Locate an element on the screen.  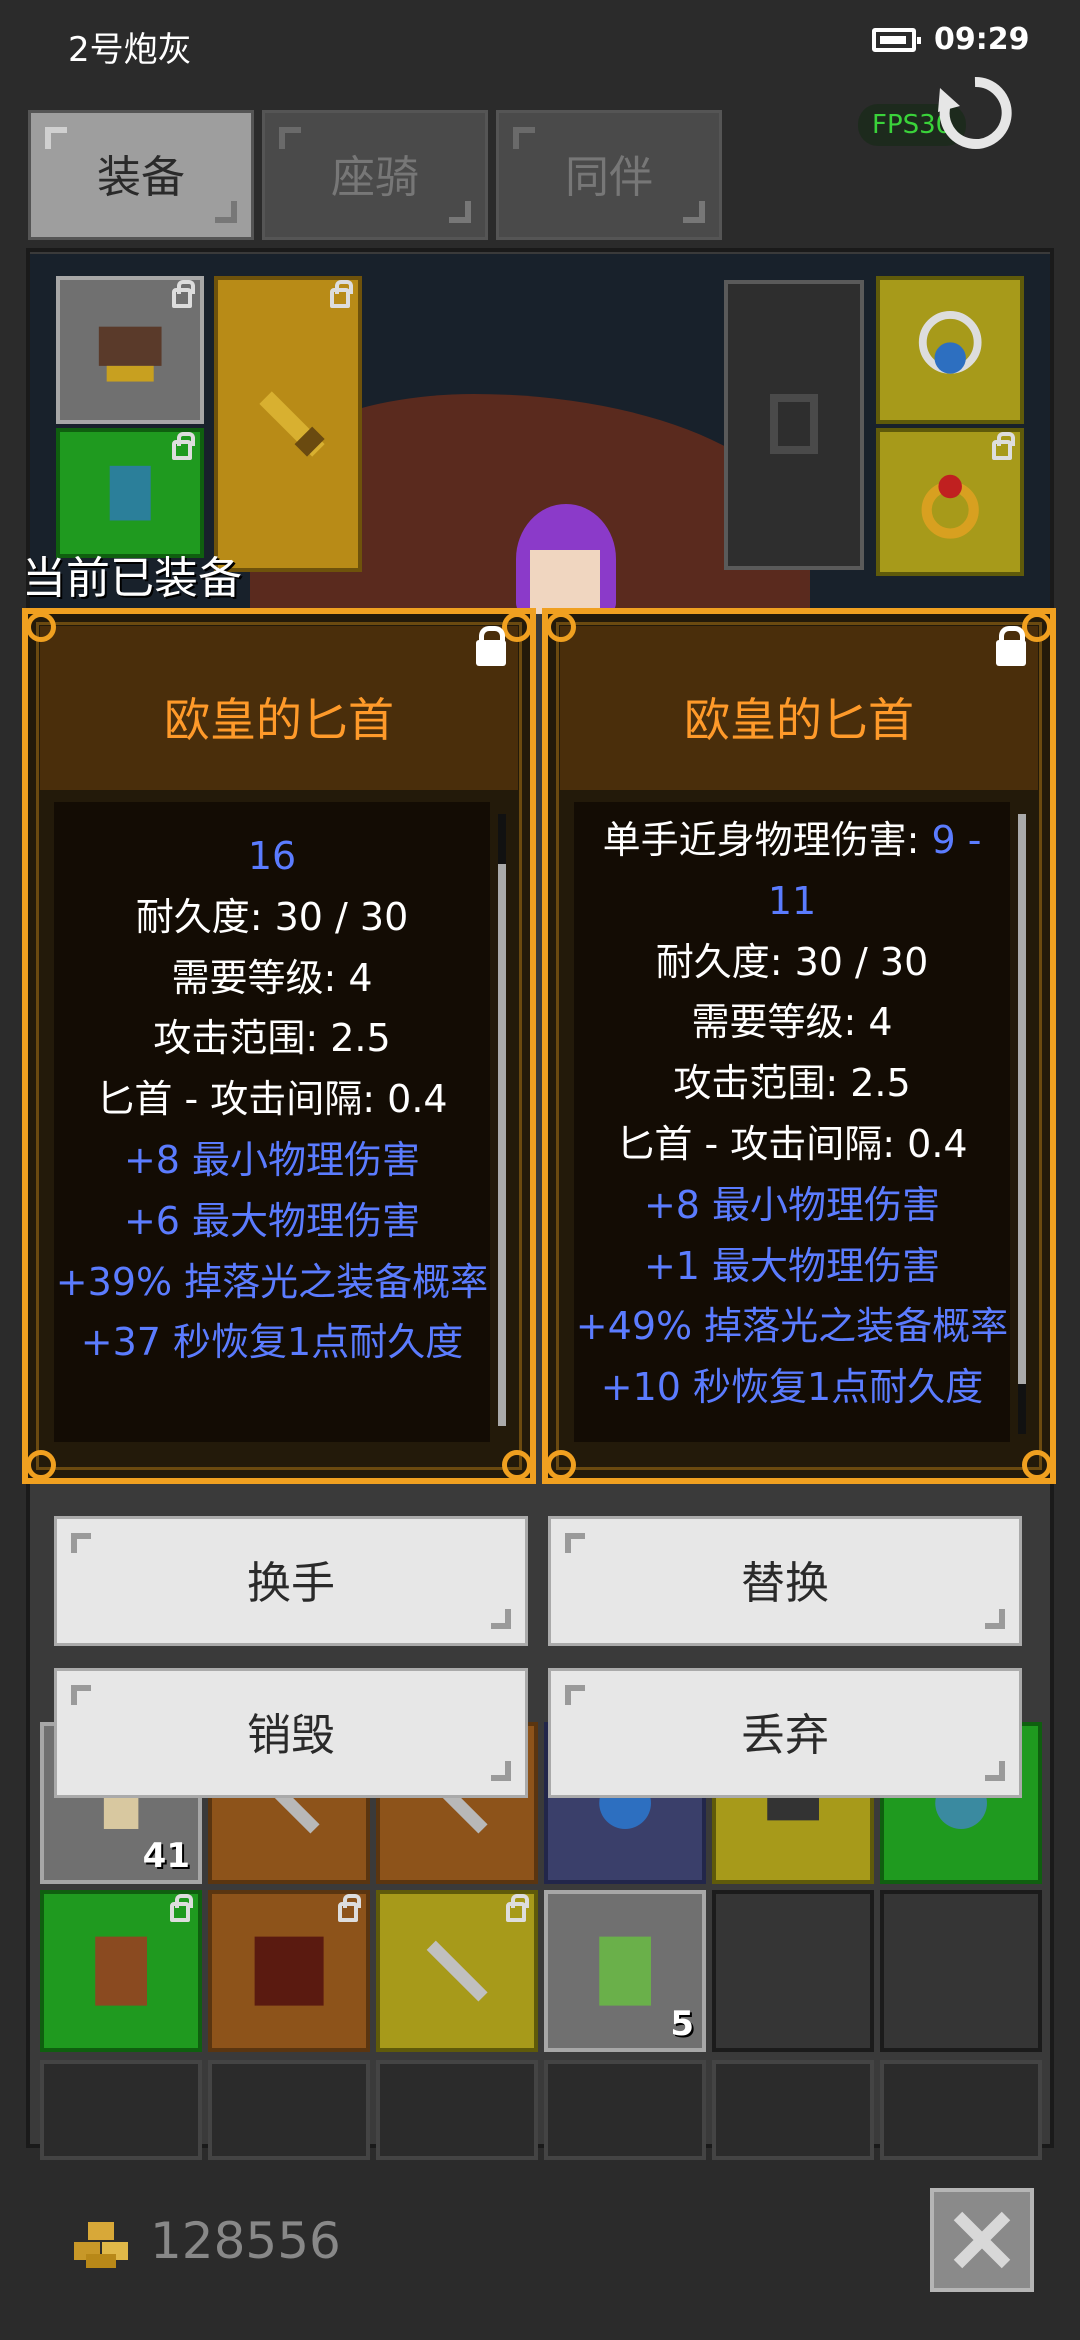
ring-slot is located at coordinates (950, 502).